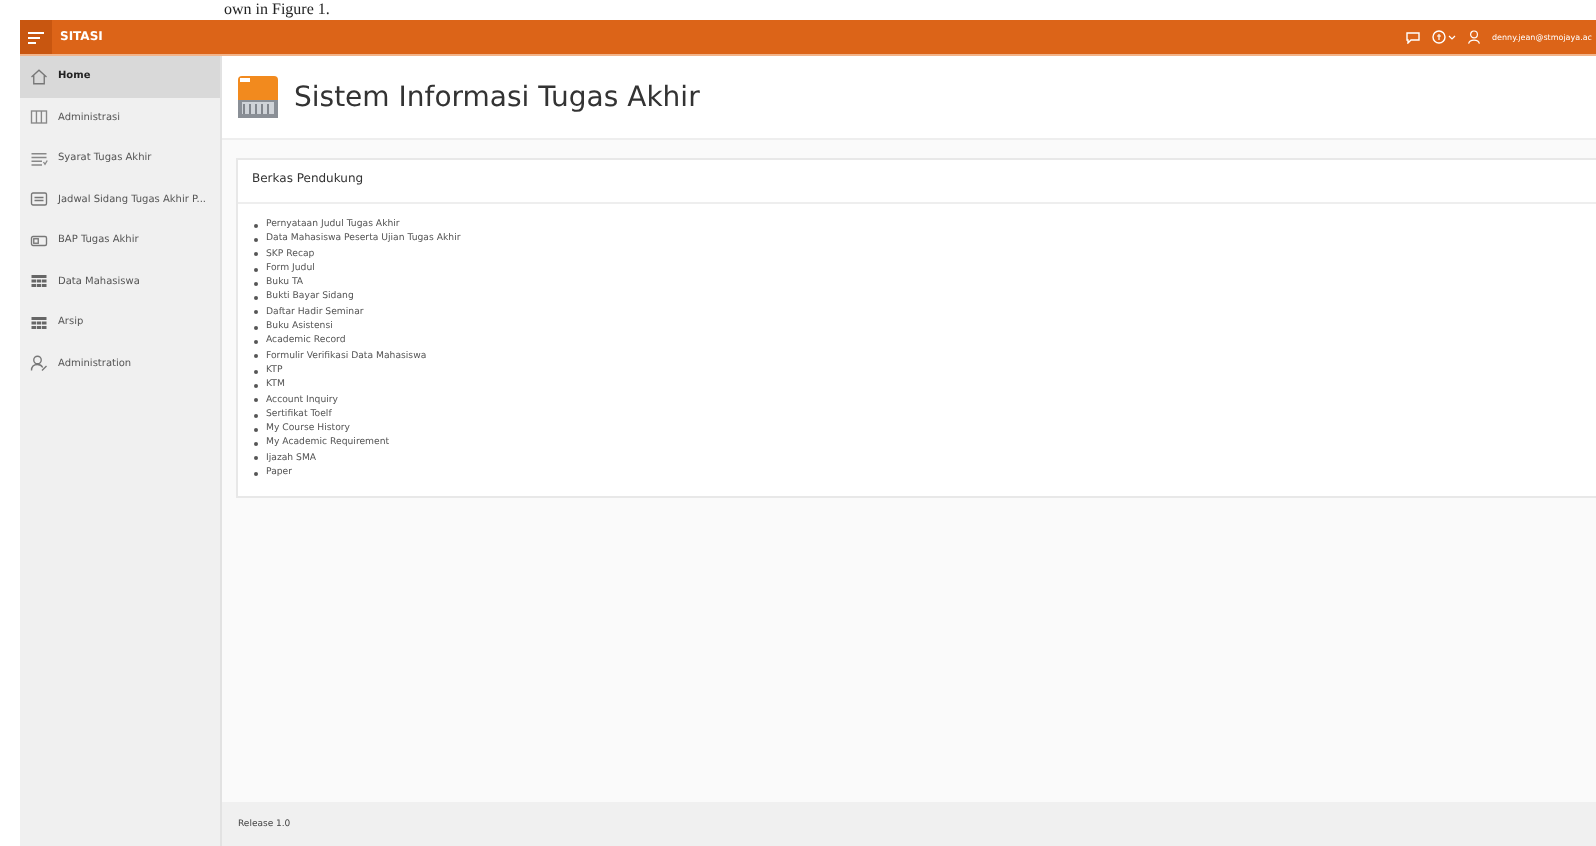 Image resolution: width=1596 pixels, height=846 pixels. Describe the element at coordinates (258, 97) in the screenshot. I see `building-logo` at that location.